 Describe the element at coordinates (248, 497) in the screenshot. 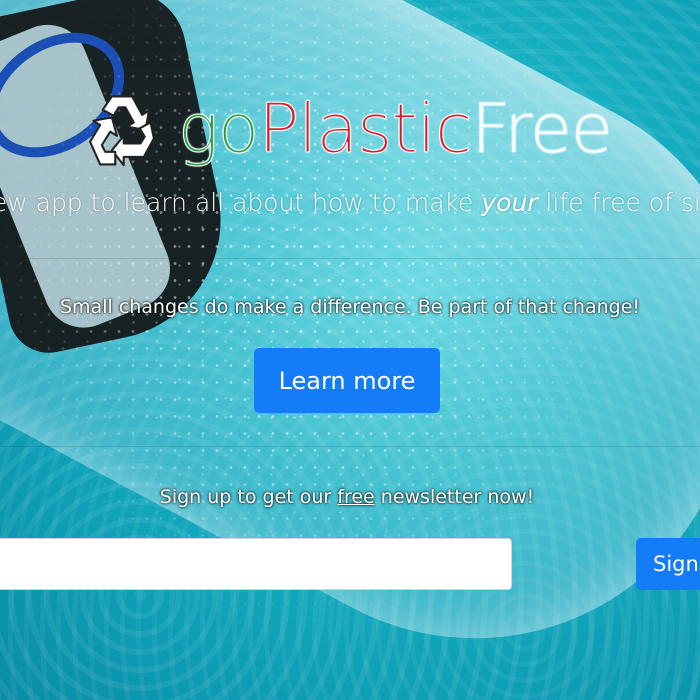

I see `newsletter-prompt-start: Sign up to get our` at that location.